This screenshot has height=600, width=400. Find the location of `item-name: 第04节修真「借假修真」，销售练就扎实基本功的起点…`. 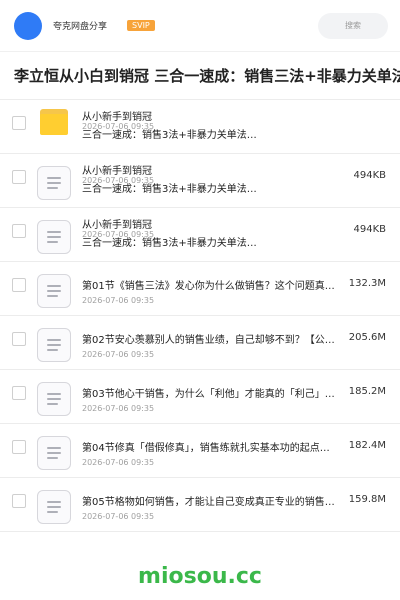

item-name: 第04节修真「借假修真」，销售练就扎实基本功的起点… is located at coordinates (206, 448).